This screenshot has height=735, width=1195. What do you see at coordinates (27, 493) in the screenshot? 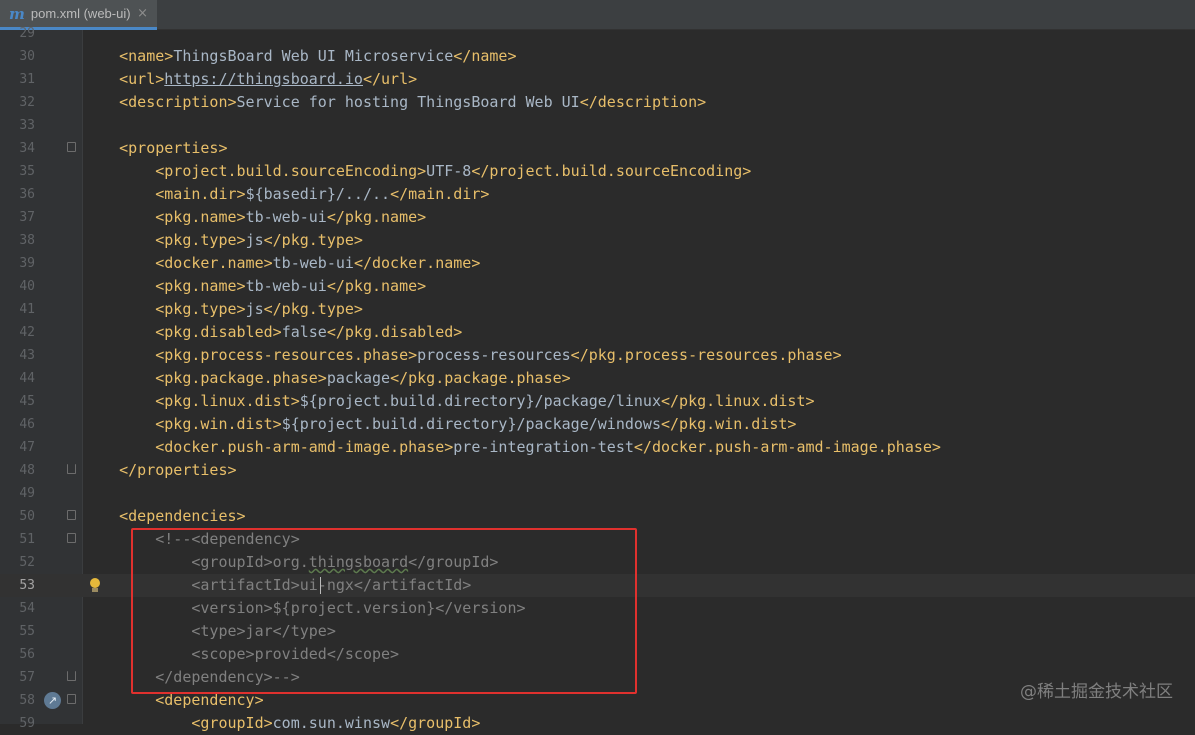
I see `line-number: 49` at bounding box center [27, 493].